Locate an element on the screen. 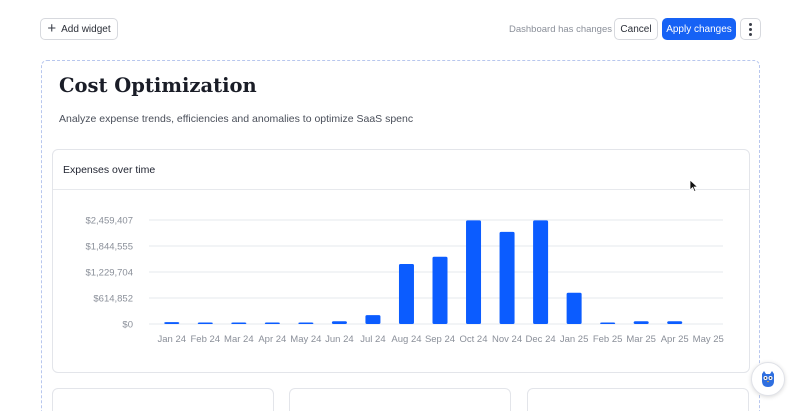 The height and width of the screenshot is (411, 800). y-tick-label: $1,229,704 is located at coordinates (109, 272).